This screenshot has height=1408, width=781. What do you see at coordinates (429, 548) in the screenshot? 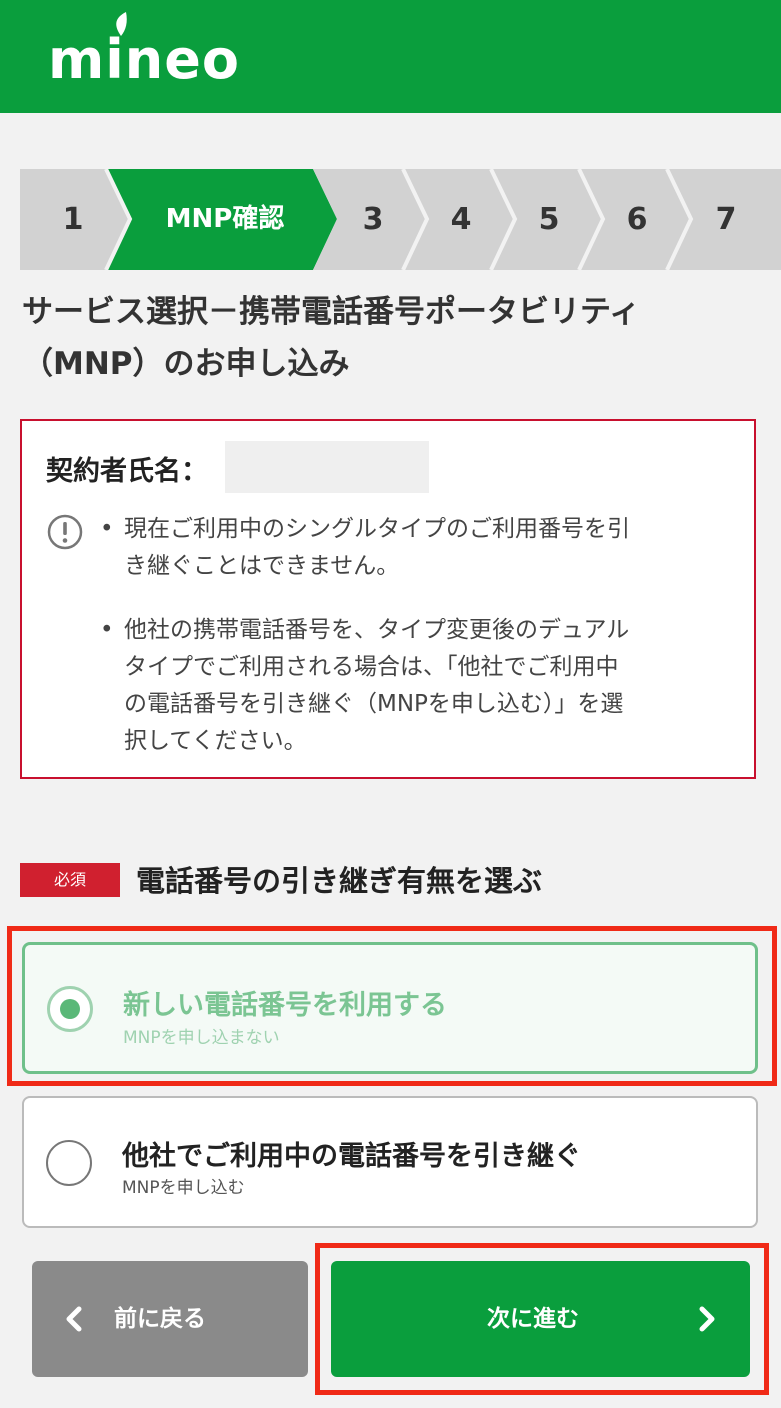
I see `notice-item-1: 現在ご利用中のシングルタイプのご利用番号を引 き継ぐことはできません。` at bounding box center [429, 548].